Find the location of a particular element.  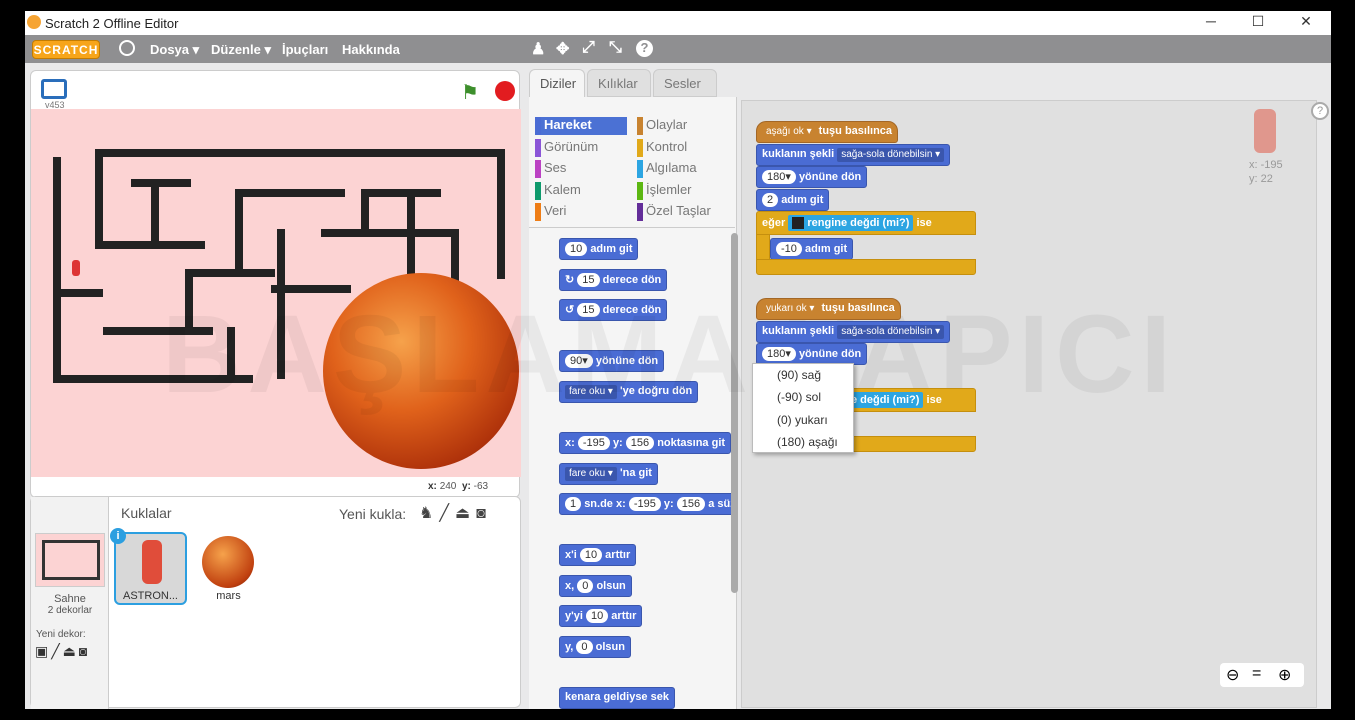

sprite-y: y: 22 is located at coordinates (1261, 179).